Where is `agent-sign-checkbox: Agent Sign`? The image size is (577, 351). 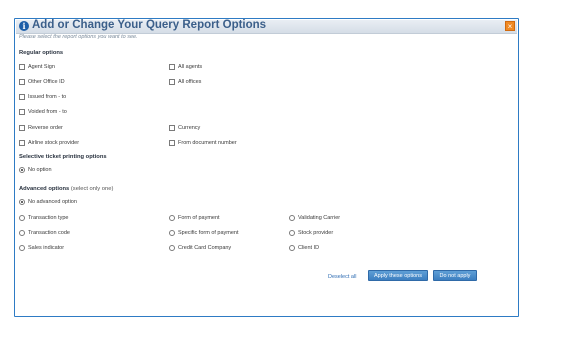 agent-sign-checkbox: Agent Sign is located at coordinates (37, 67).